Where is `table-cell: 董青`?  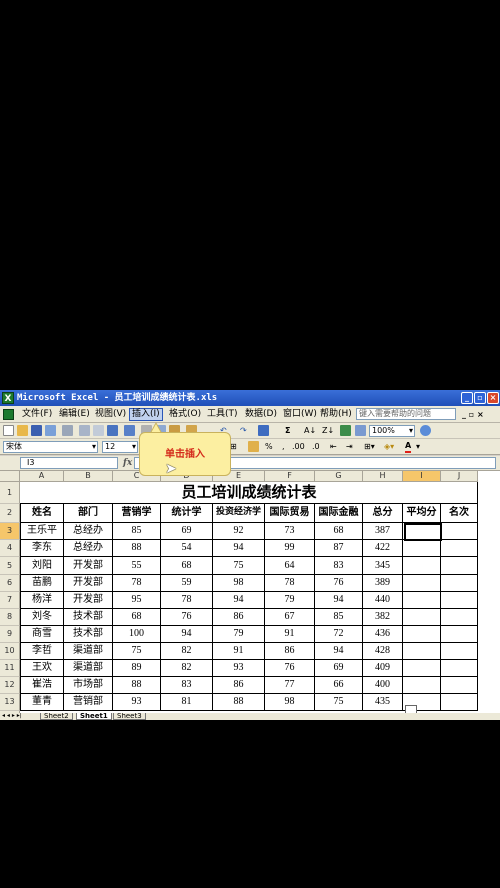 table-cell: 董青 is located at coordinates (42, 702).